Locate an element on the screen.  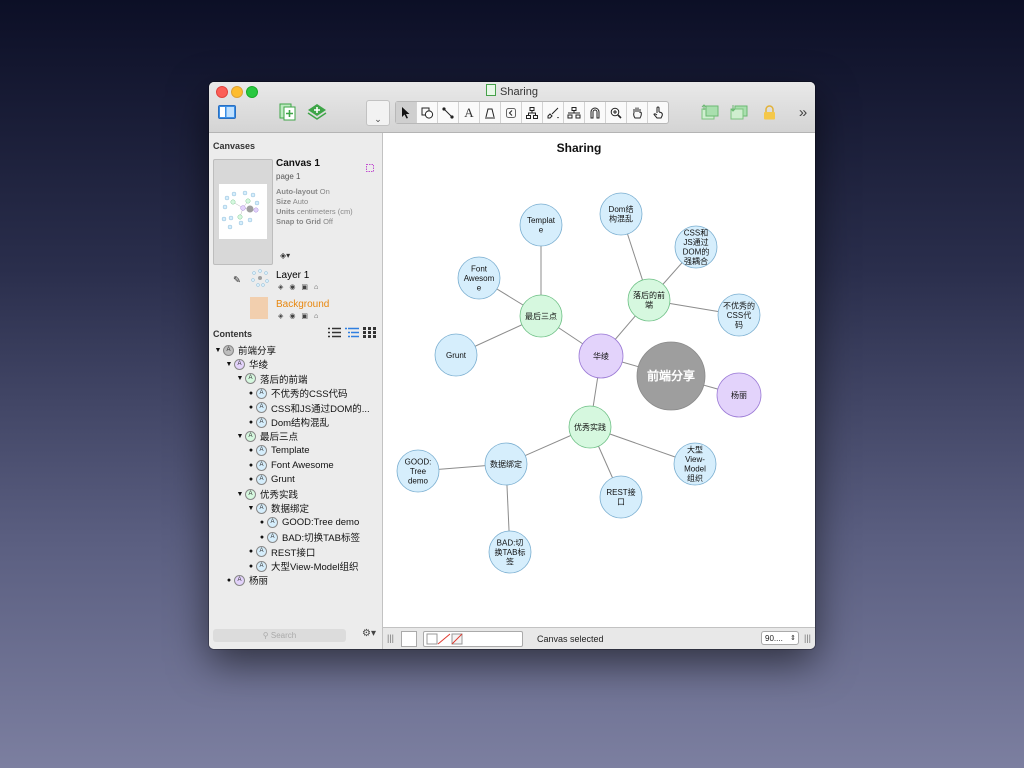
outline-row-label: 数据绑定 is located at coordinates (290, 510).